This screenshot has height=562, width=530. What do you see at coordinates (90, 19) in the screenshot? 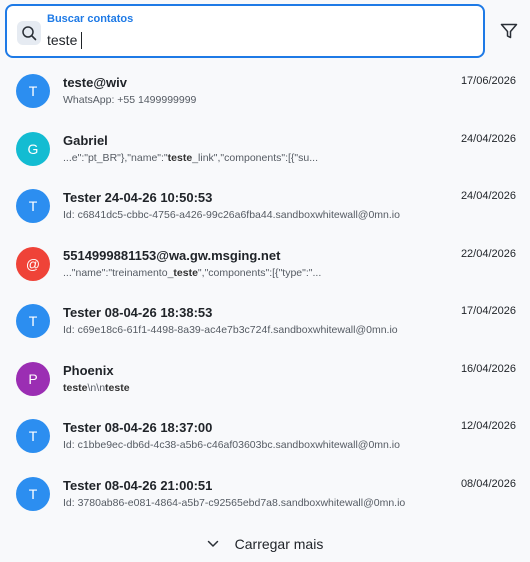
I see `search-label: Buscar contatos` at bounding box center [90, 19].